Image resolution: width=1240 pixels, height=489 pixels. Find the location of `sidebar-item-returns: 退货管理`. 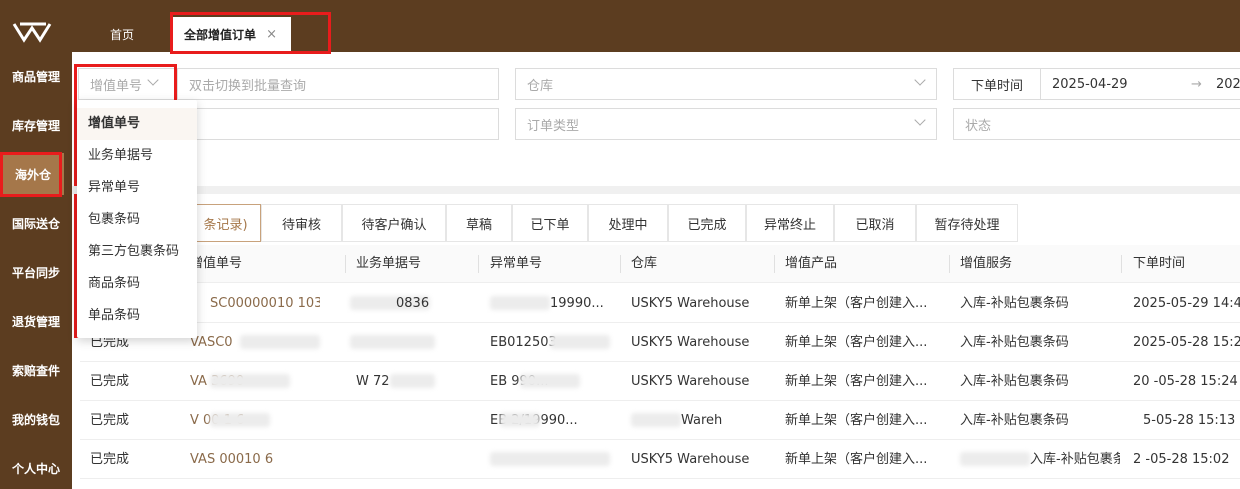

sidebar-item-returns: 退货管理 is located at coordinates (36, 321).